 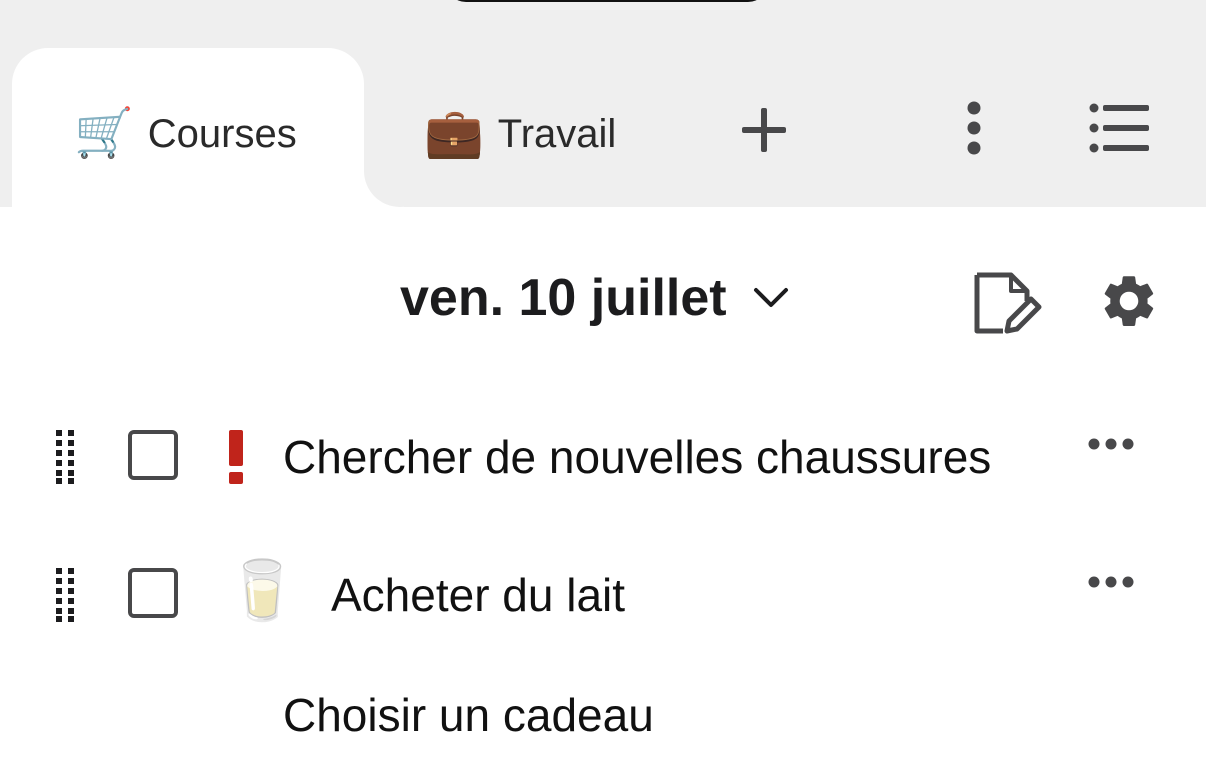 What do you see at coordinates (770, 297) in the screenshot?
I see `chevron-down-icon` at bounding box center [770, 297].